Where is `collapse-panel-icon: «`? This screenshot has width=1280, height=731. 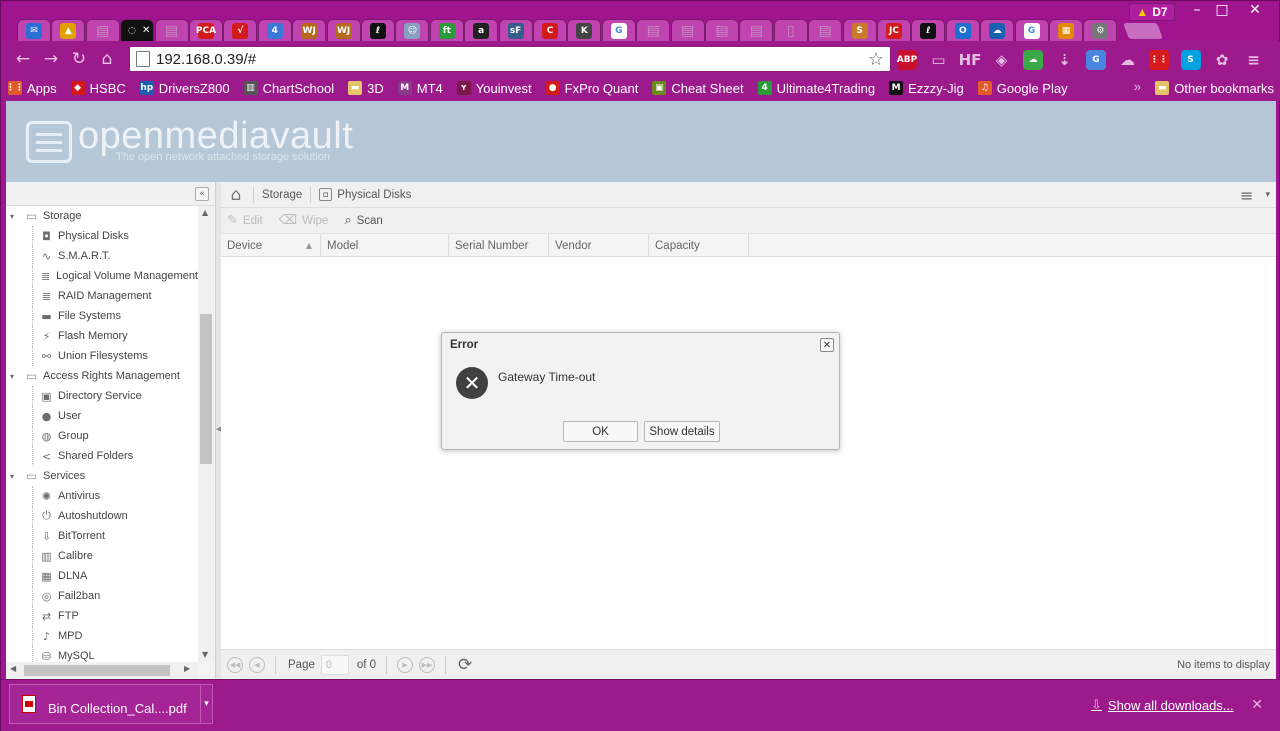
collapse-panel-icon: « is located at coordinates (202, 194).